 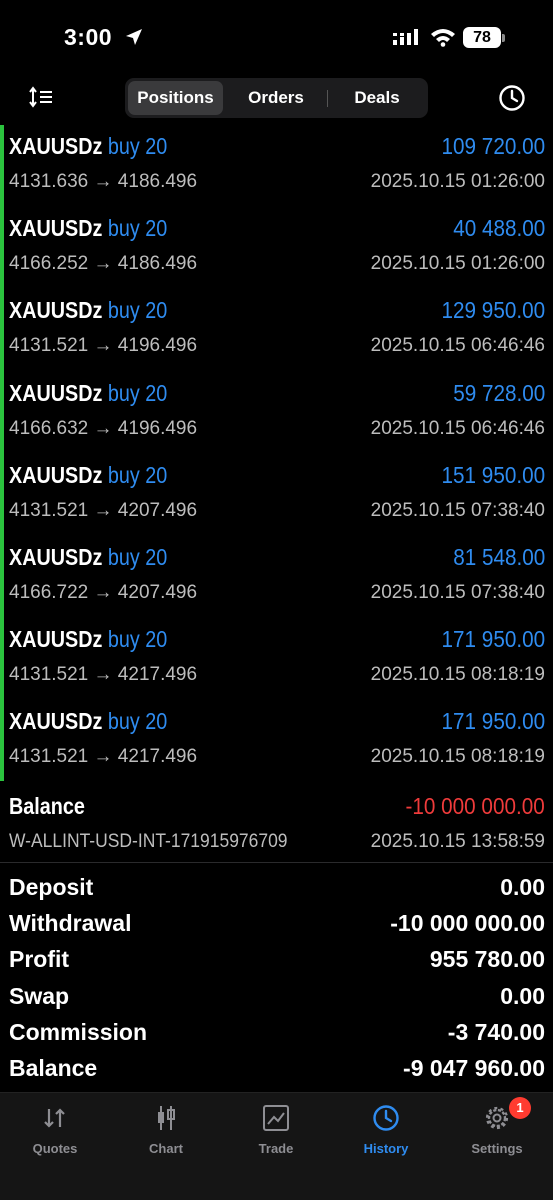 What do you see at coordinates (386, 1118) in the screenshot?
I see `history-clock-icon` at bounding box center [386, 1118].